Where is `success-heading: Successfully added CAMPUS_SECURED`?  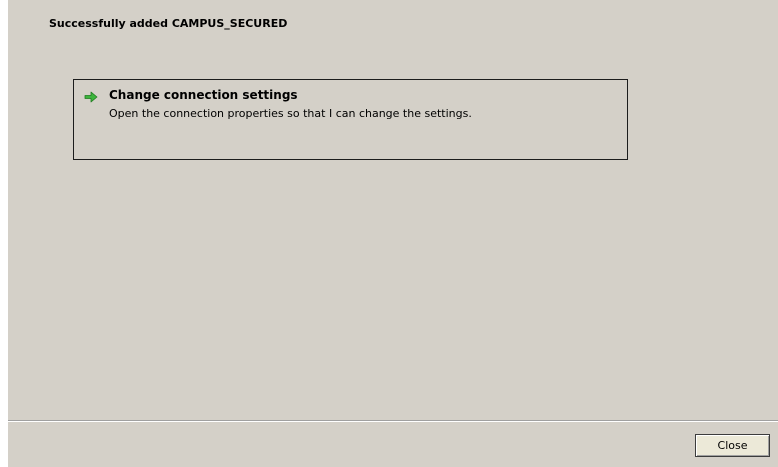 success-heading: Successfully added CAMPUS_SECURED is located at coordinates (168, 23).